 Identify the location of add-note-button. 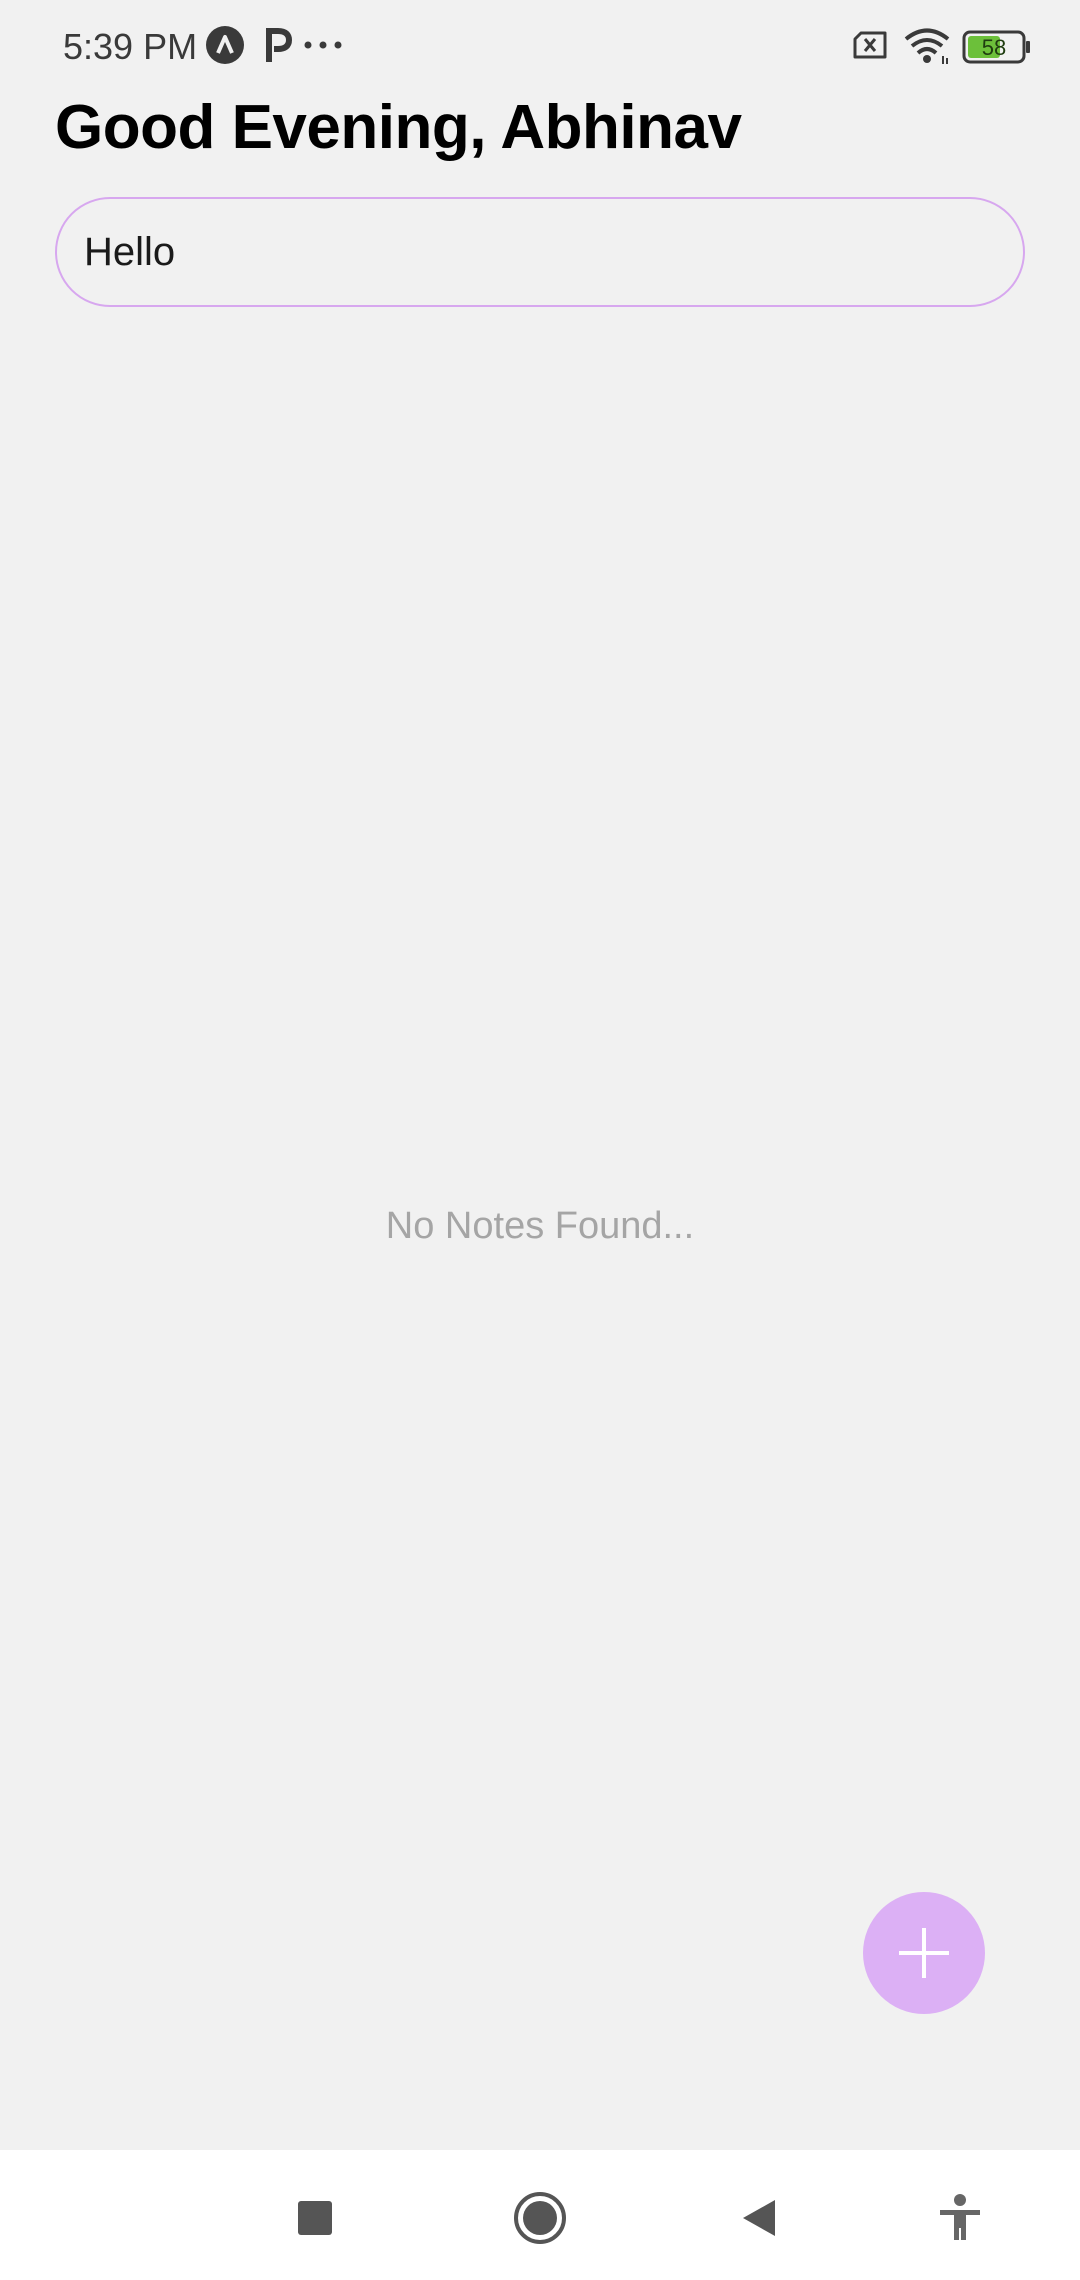
(924, 1953).